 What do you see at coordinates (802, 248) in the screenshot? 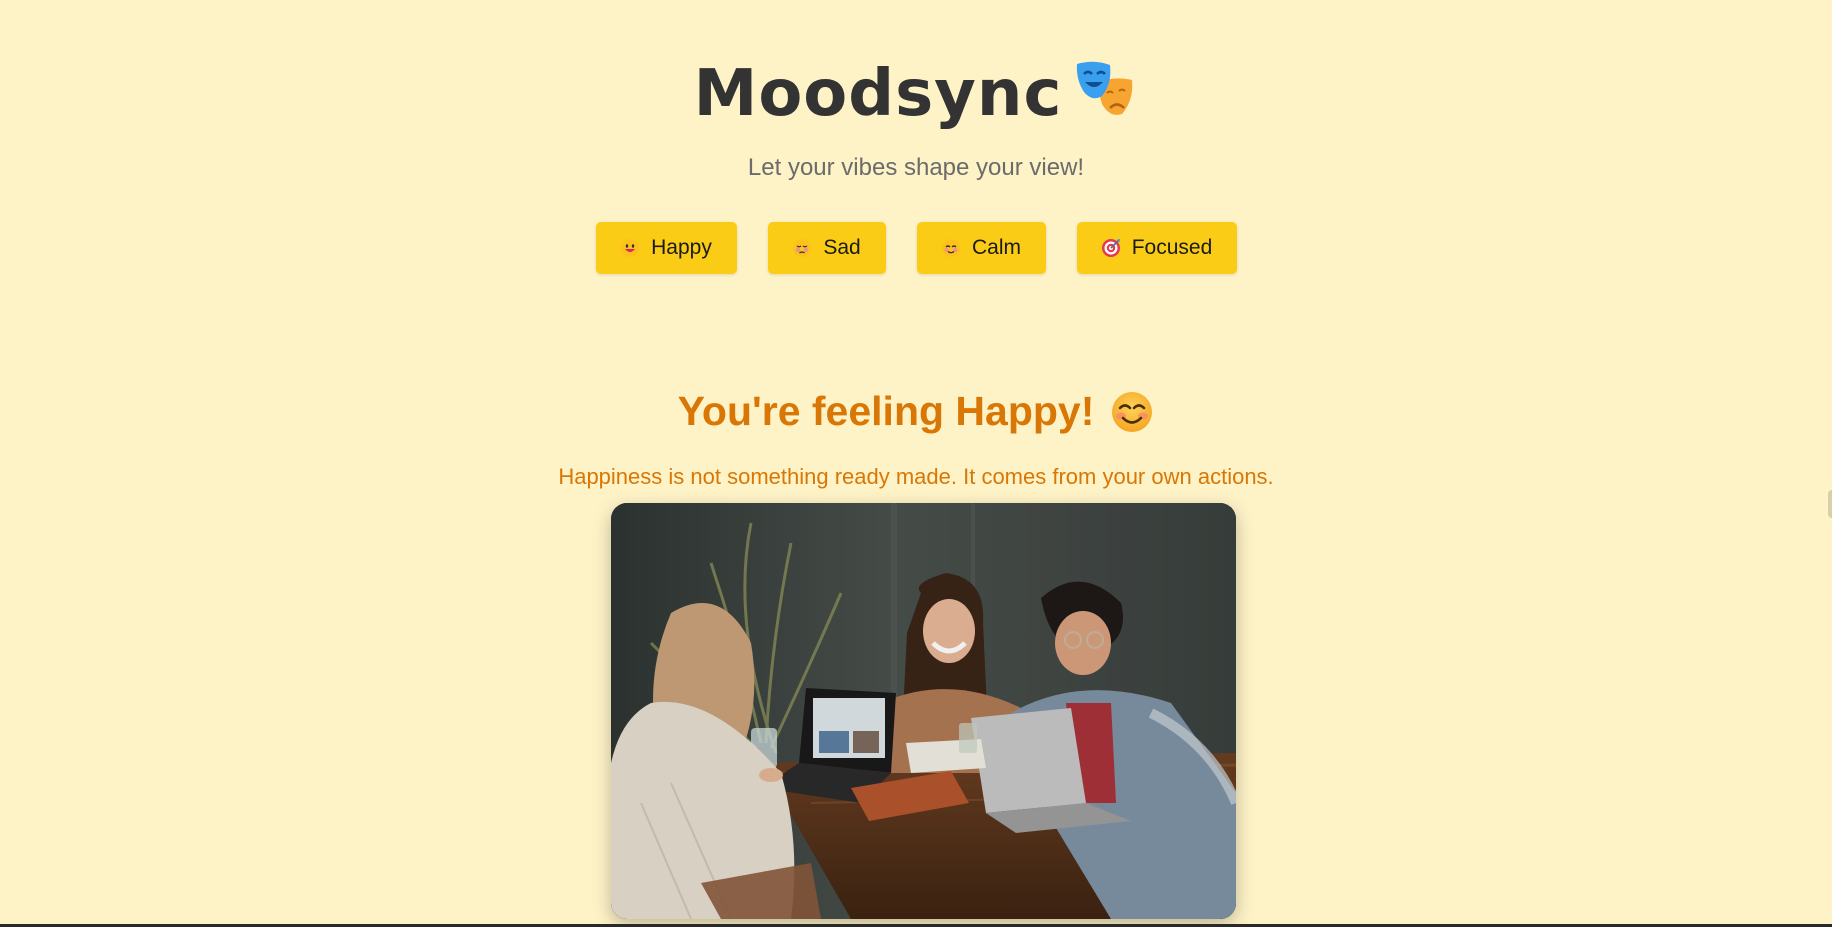
I see `sad-face-icon` at bounding box center [802, 248].